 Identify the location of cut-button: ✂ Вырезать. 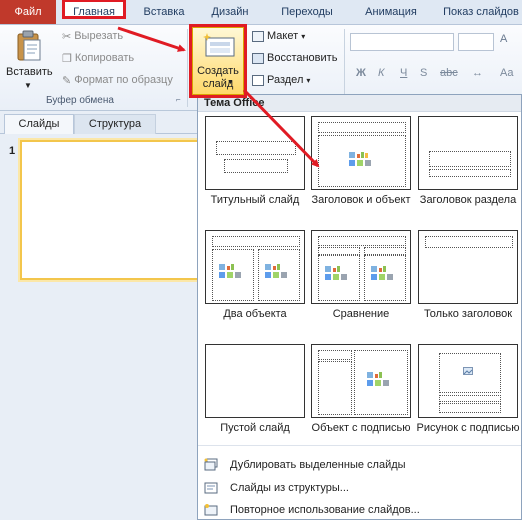
(93, 37).